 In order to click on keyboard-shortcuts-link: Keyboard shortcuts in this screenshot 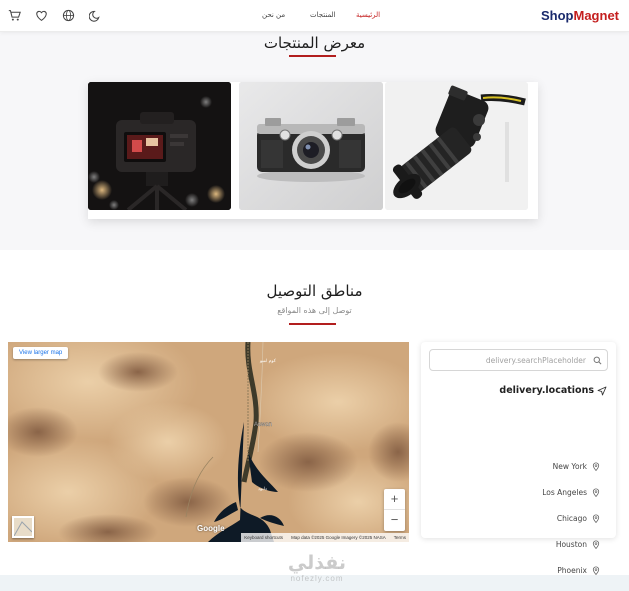, I will do `click(263, 537)`.